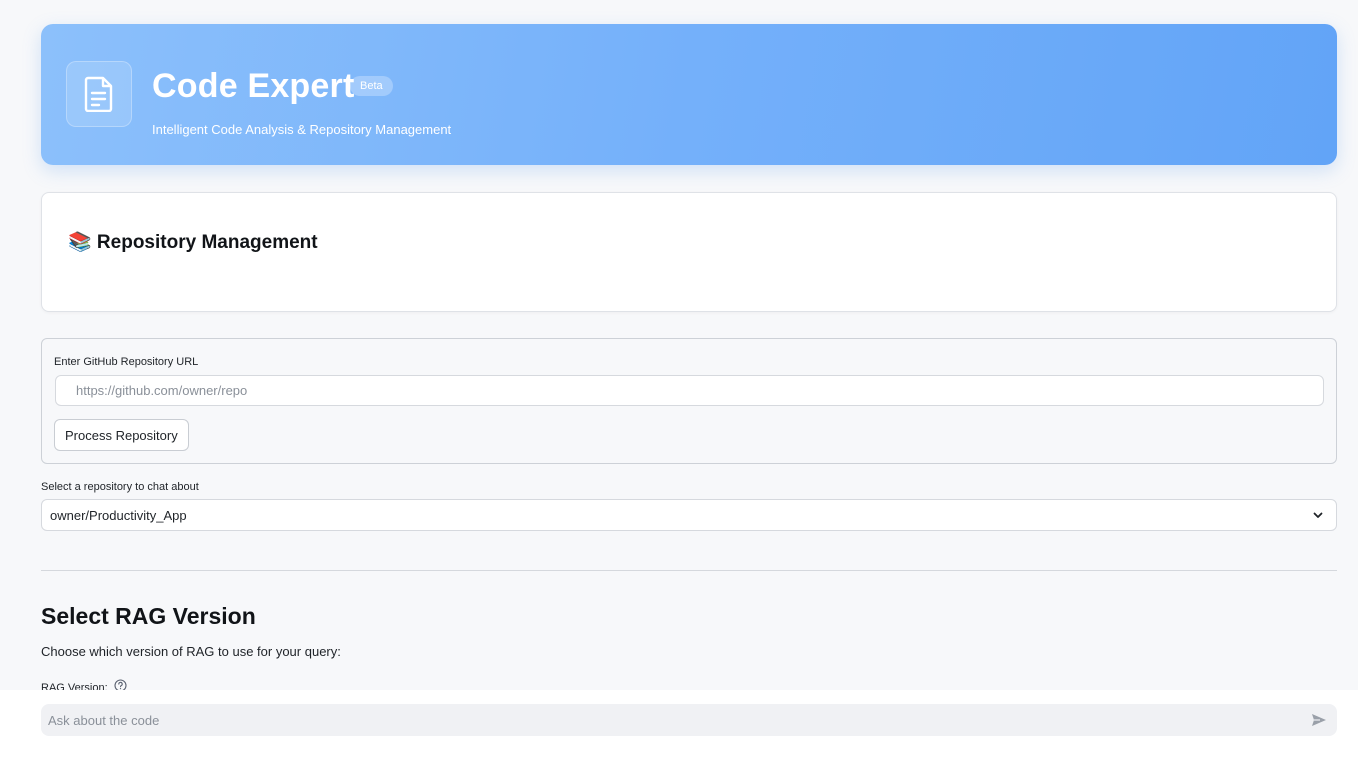 This screenshot has height=762, width=1358. What do you see at coordinates (126, 362) in the screenshot?
I see `repository-url-label: Enter GitHub Repository URL` at bounding box center [126, 362].